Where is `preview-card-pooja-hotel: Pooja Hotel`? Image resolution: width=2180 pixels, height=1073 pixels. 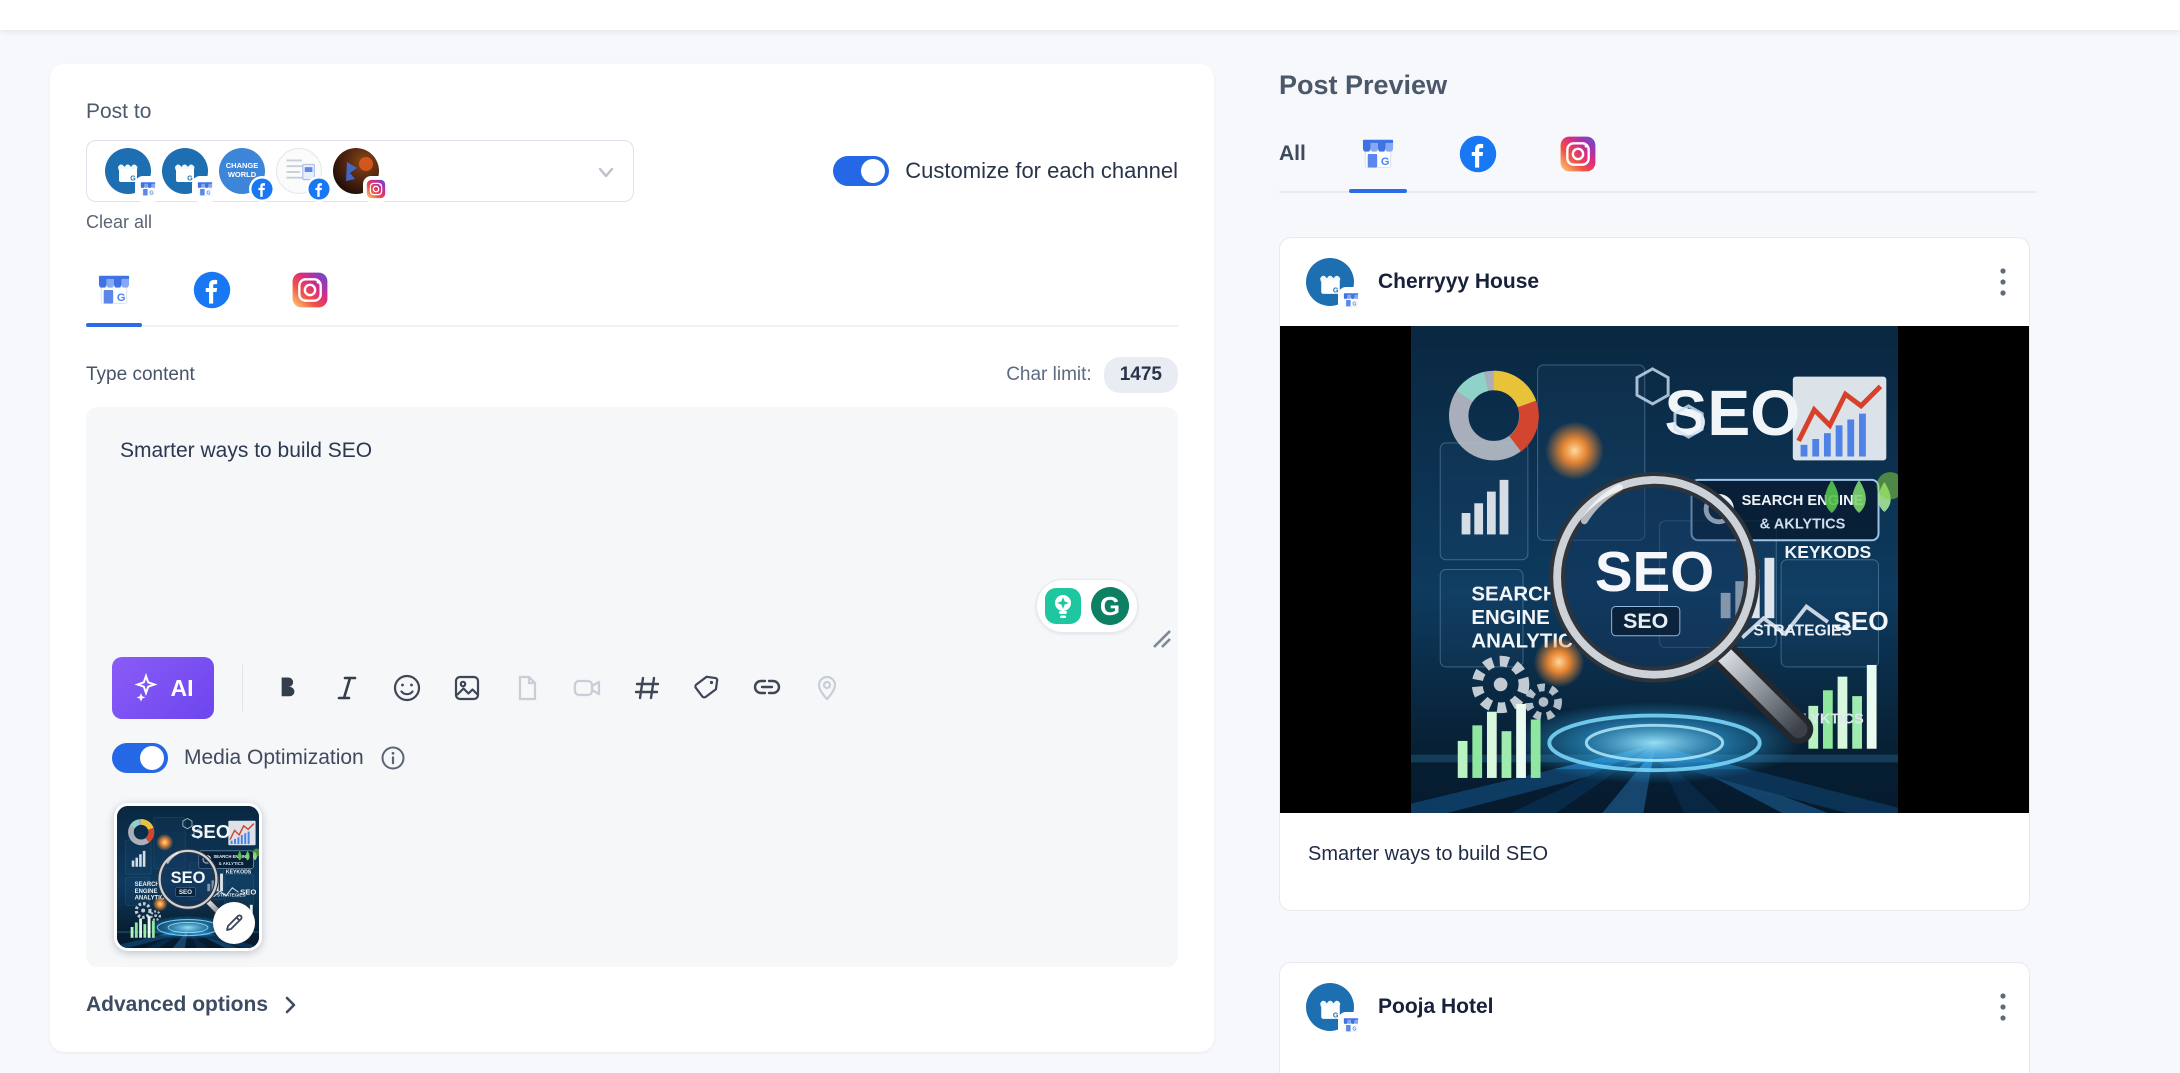
preview-card-pooja-hotel: Pooja Hotel is located at coordinates (1654, 1017).